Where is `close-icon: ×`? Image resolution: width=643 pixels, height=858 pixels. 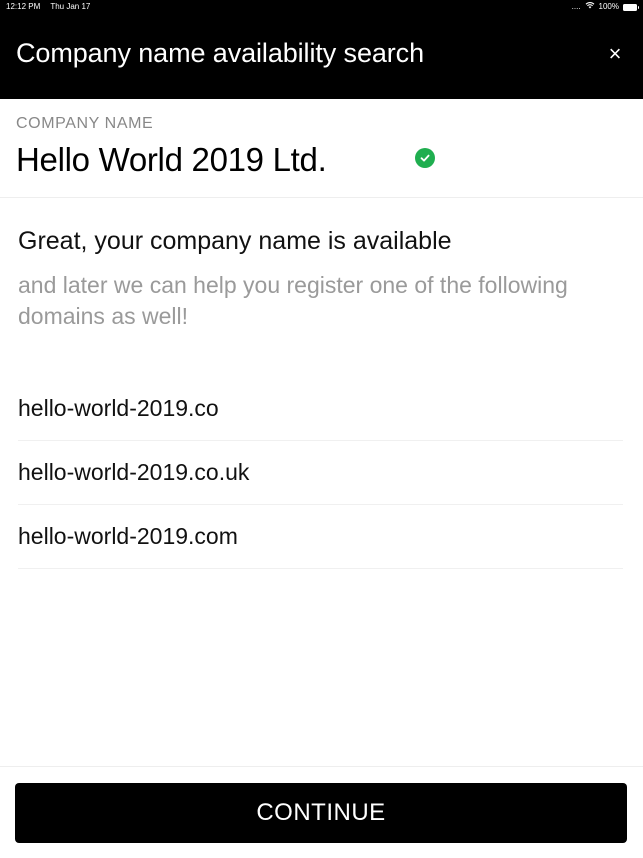
close-icon: × is located at coordinates (615, 53).